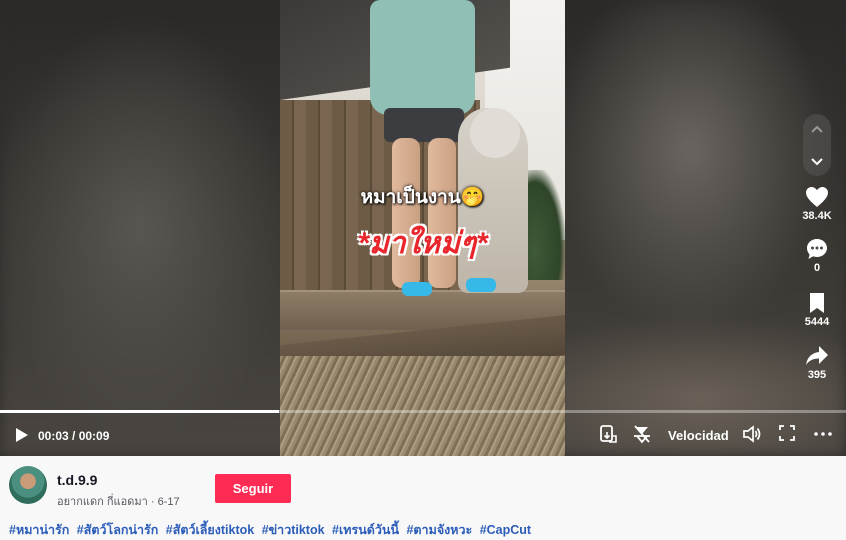 The image size is (846, 540). What do you see at coordinates (102, 502) in the screenshot?
I see `author-nickname: อยากแดก กี่แอดมา` at bounding box center [102, 502].